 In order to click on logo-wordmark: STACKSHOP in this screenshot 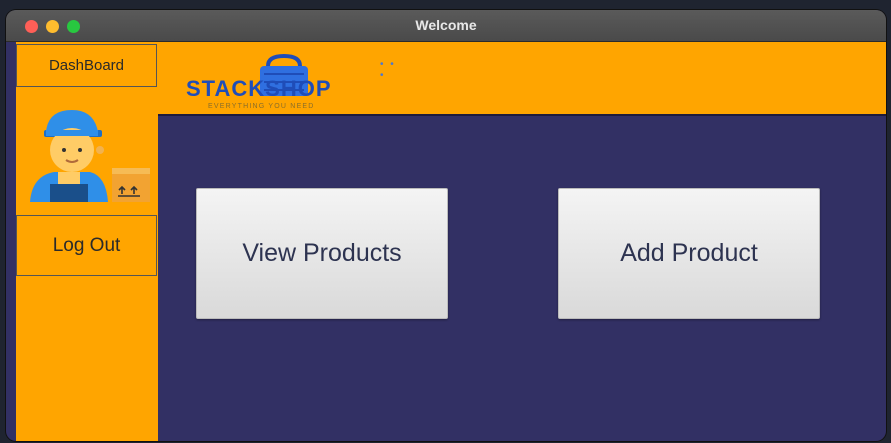, I will do `click(259, 88)`.